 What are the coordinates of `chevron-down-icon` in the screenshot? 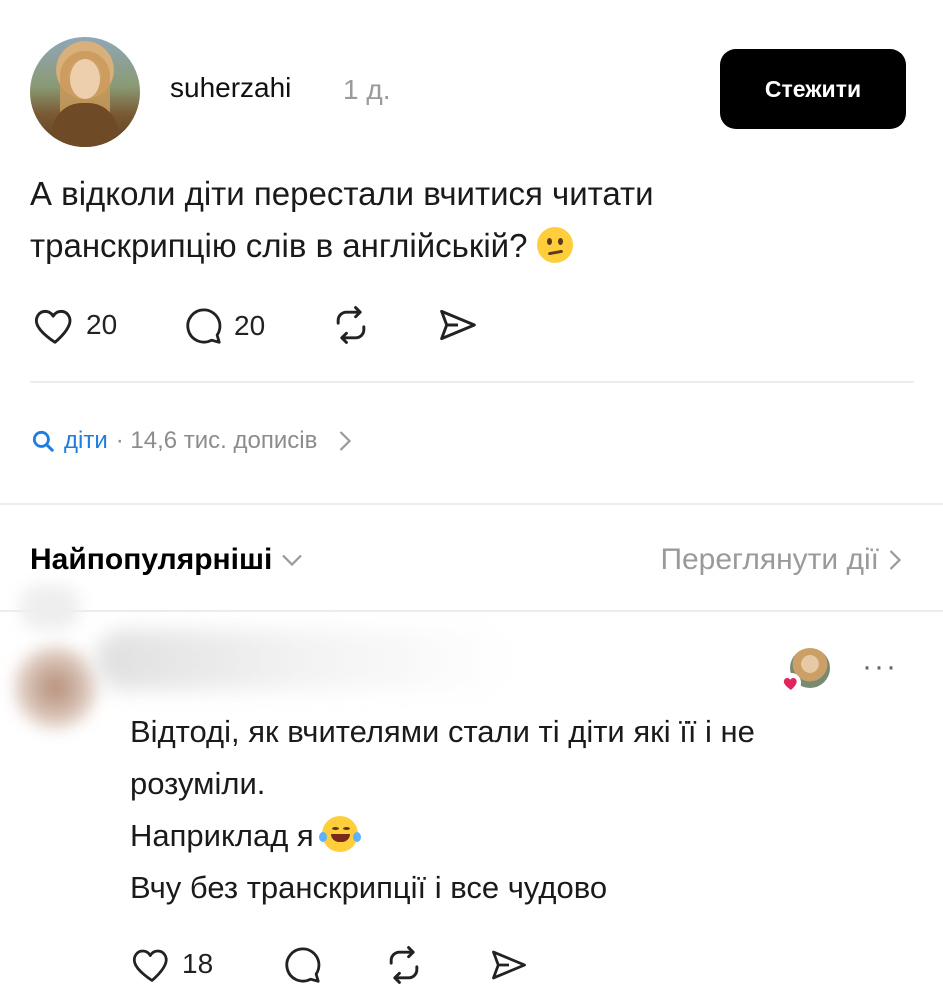 It's located at (292, 560).